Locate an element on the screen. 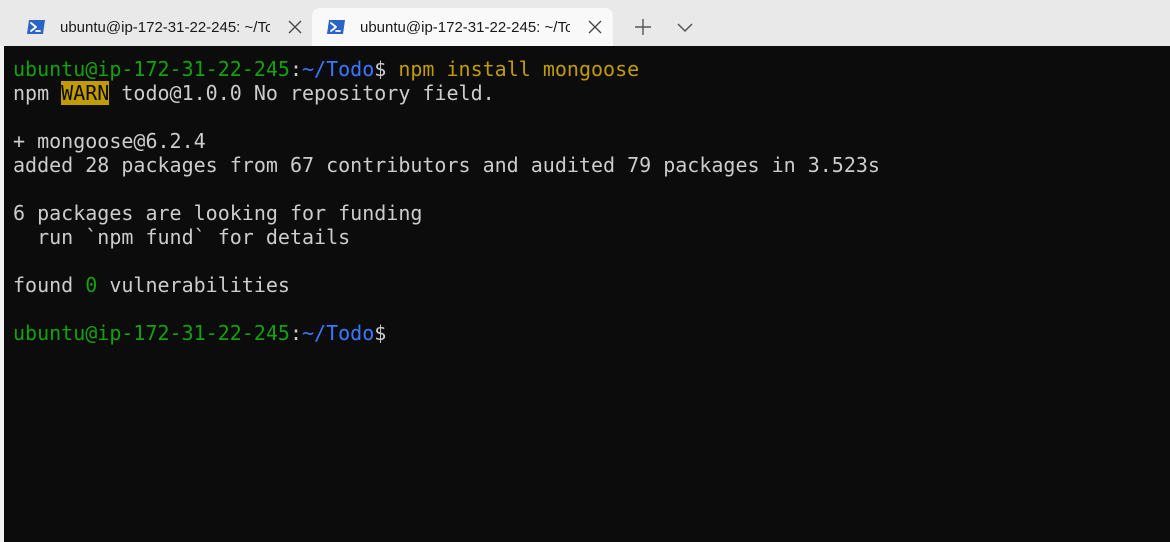  vuln-prefix: found is located at coordinates (49, 285).